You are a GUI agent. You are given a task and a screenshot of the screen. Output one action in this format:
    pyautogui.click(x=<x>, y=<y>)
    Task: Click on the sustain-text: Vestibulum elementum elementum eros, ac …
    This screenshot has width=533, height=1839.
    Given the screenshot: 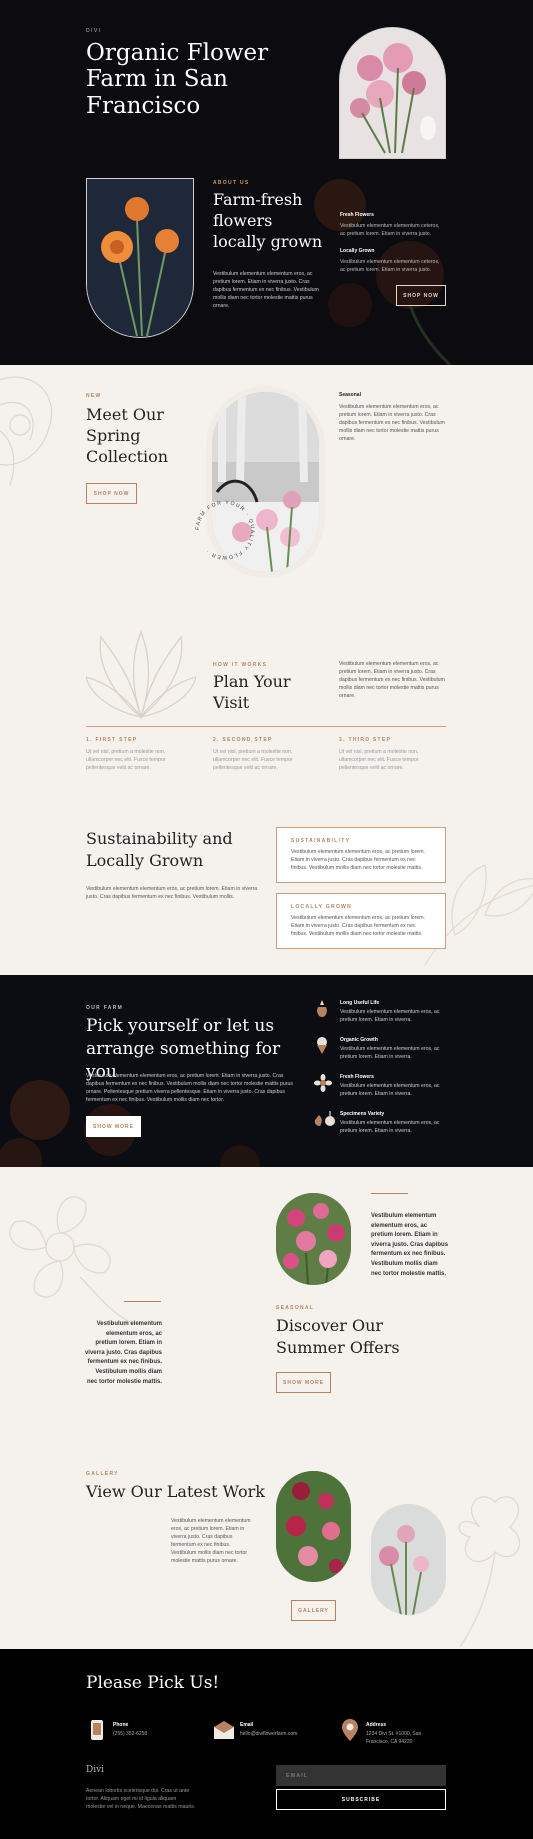 What is the action you would take?
    pyautogui.click(x=172, y=893)
    